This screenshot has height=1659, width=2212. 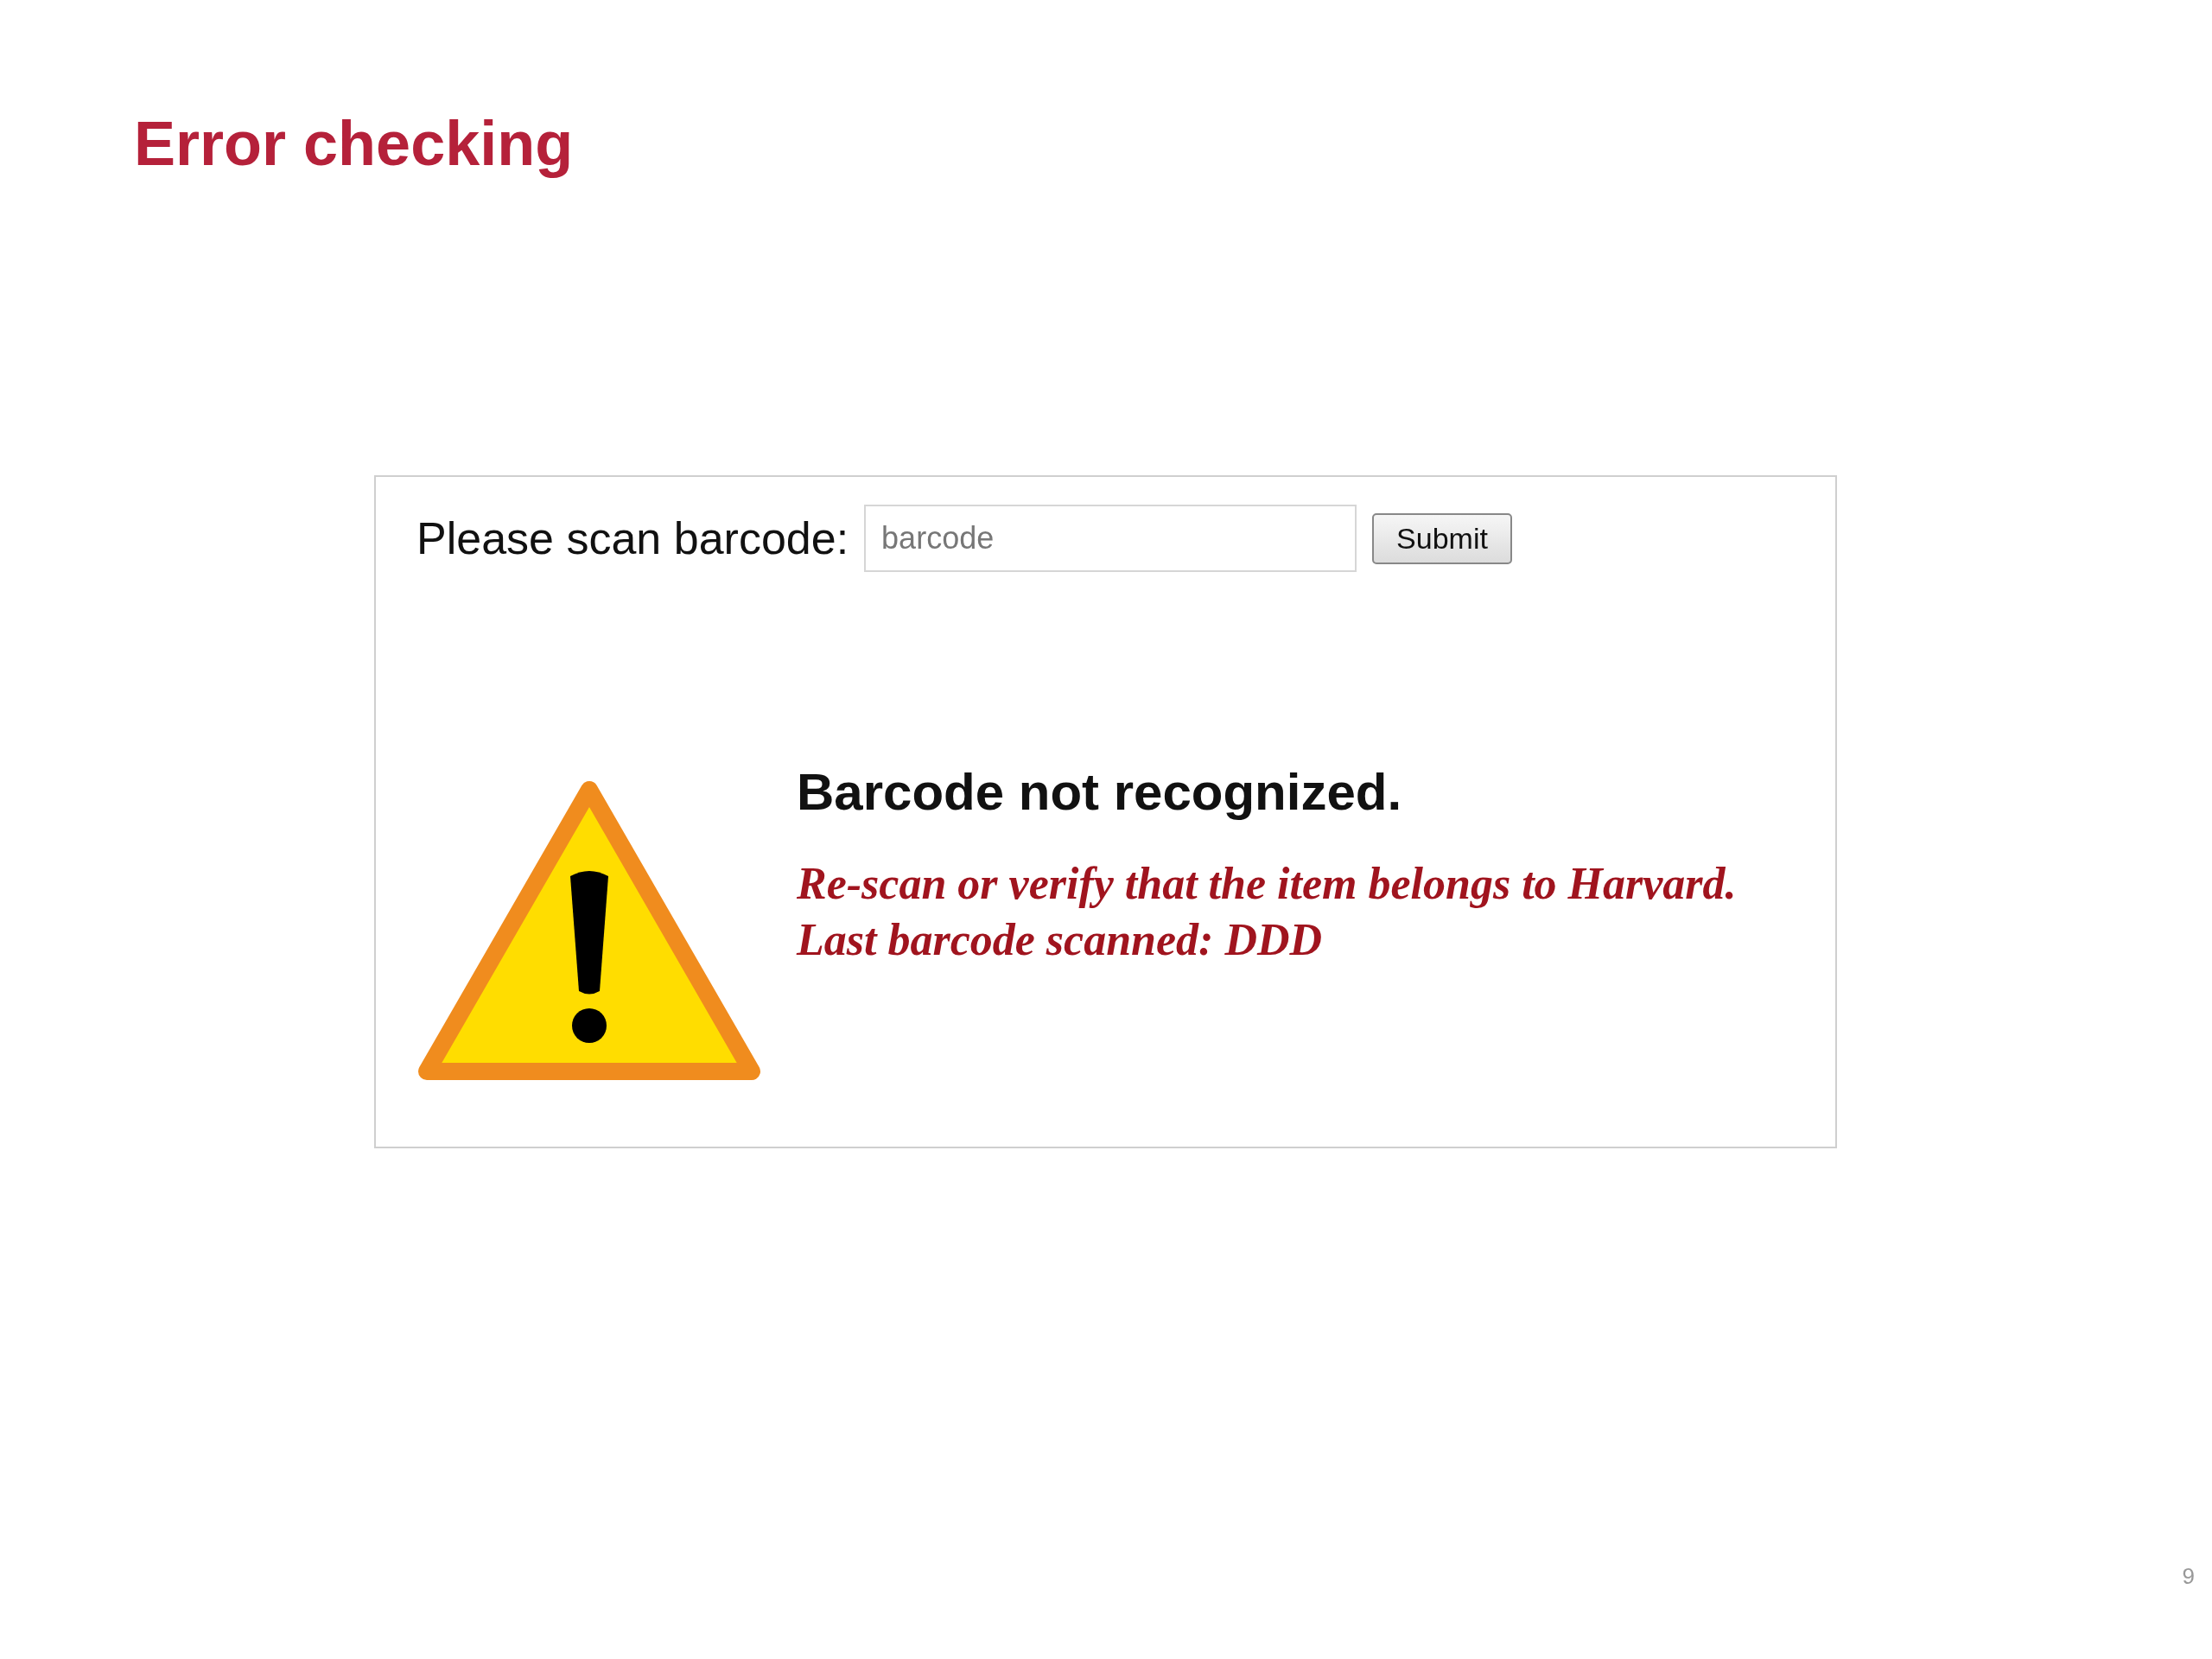 What do you see at coordinates (632, 538) in the screenshot?
I see `scan-label: Please scan barcode:` at bounding box center [632, 538].